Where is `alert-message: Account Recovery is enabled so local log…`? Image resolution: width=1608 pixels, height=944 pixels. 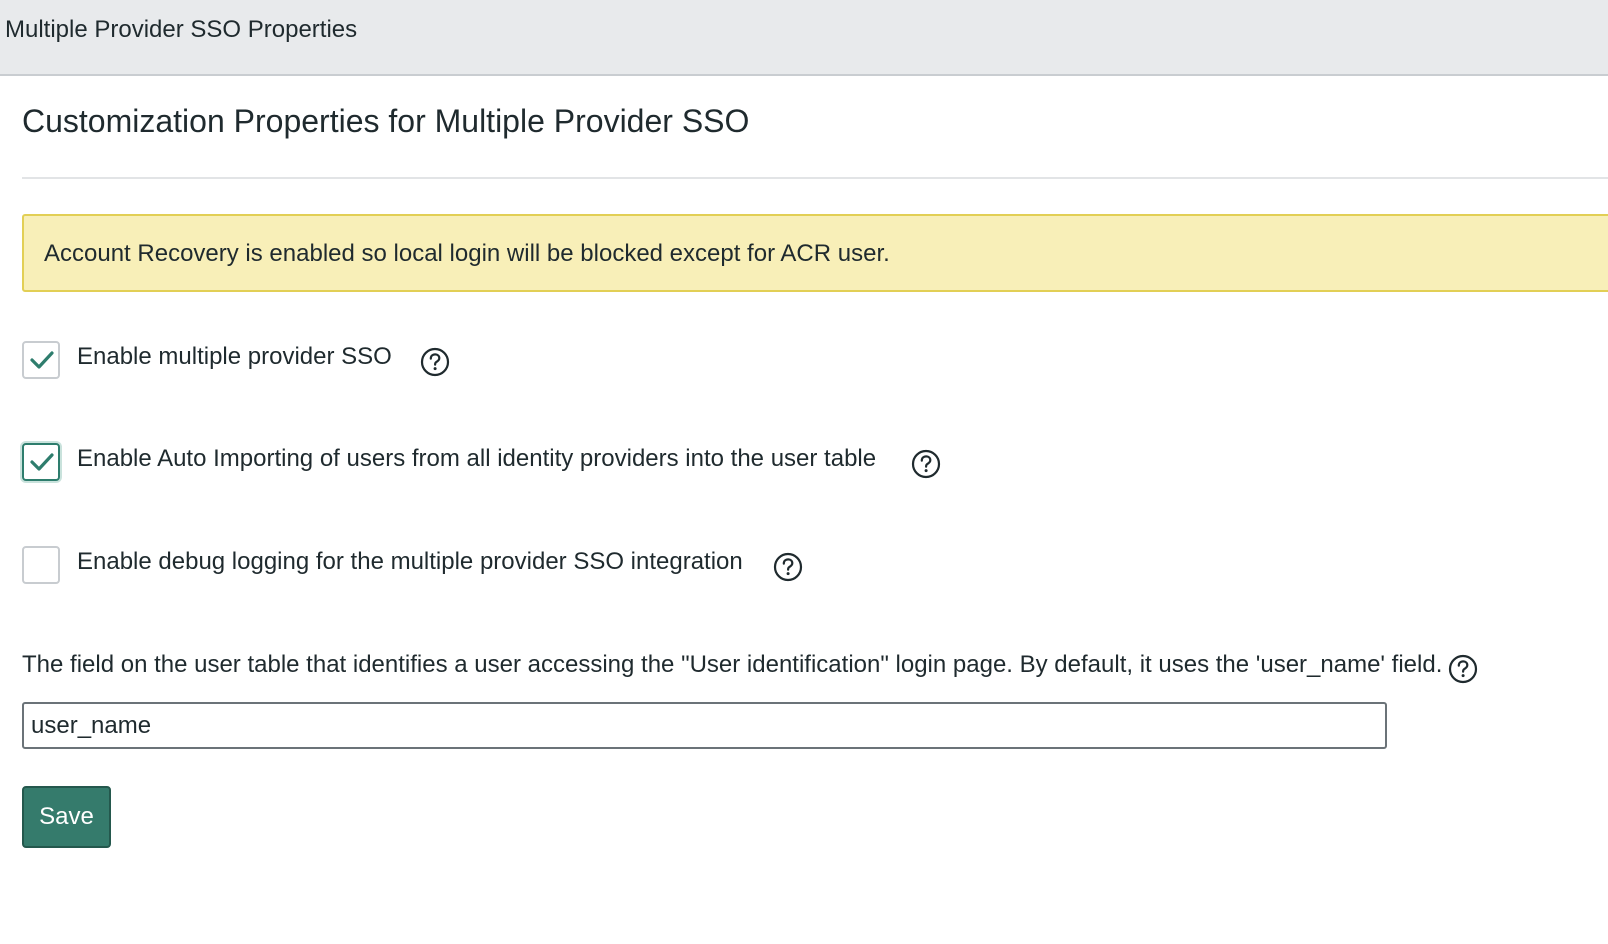 alert-message: Account Recovery is enabled so local log… is located at coordinates (467, 253).